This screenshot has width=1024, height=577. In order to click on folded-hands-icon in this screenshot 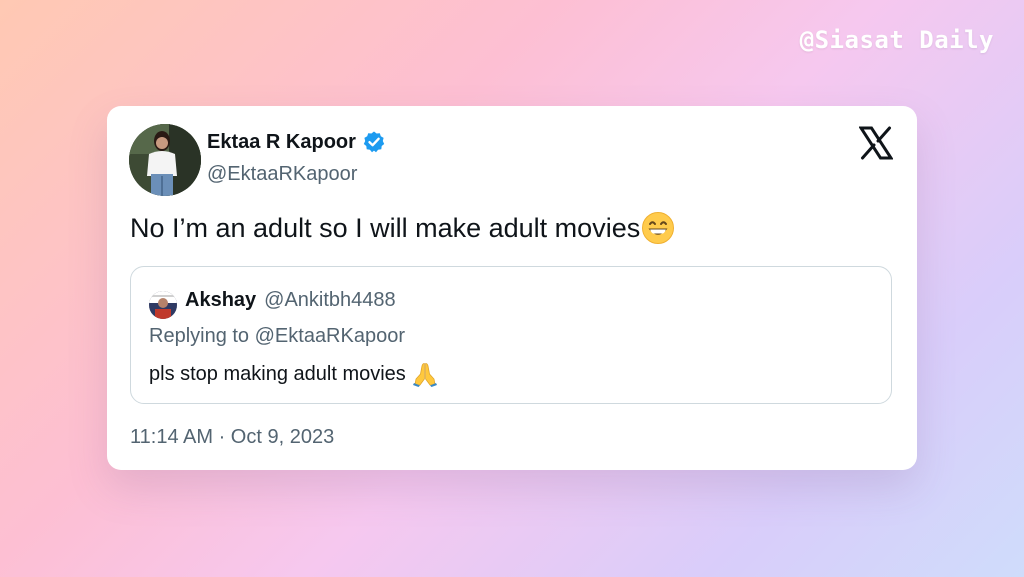, I will do `click(425, 374)`.